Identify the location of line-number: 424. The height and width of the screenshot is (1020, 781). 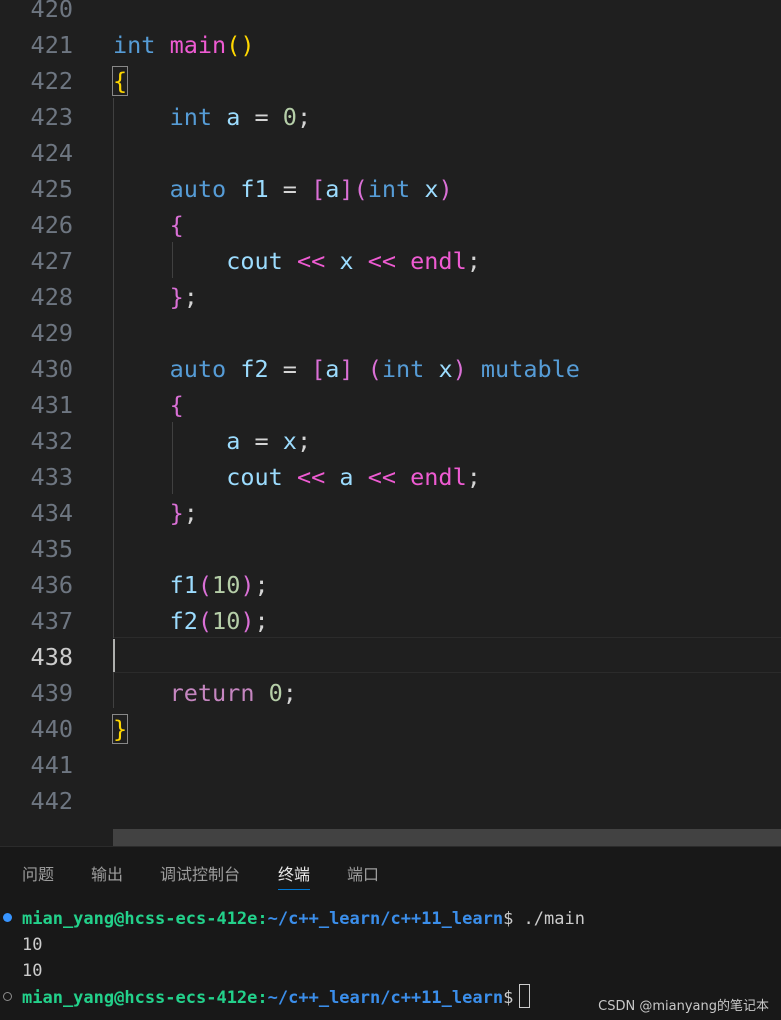
(51, 153).